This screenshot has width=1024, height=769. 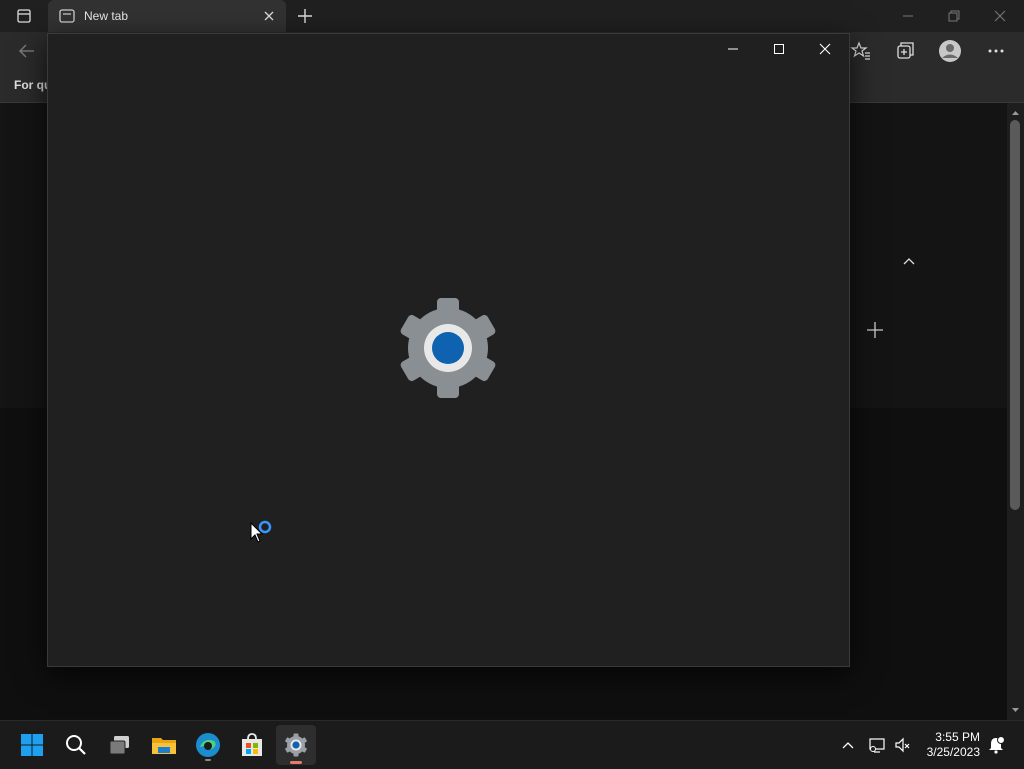 What do you see at coordinates (905, 51) in the screenshot?
I see `collections-icon` at bounding box center [905, 51].